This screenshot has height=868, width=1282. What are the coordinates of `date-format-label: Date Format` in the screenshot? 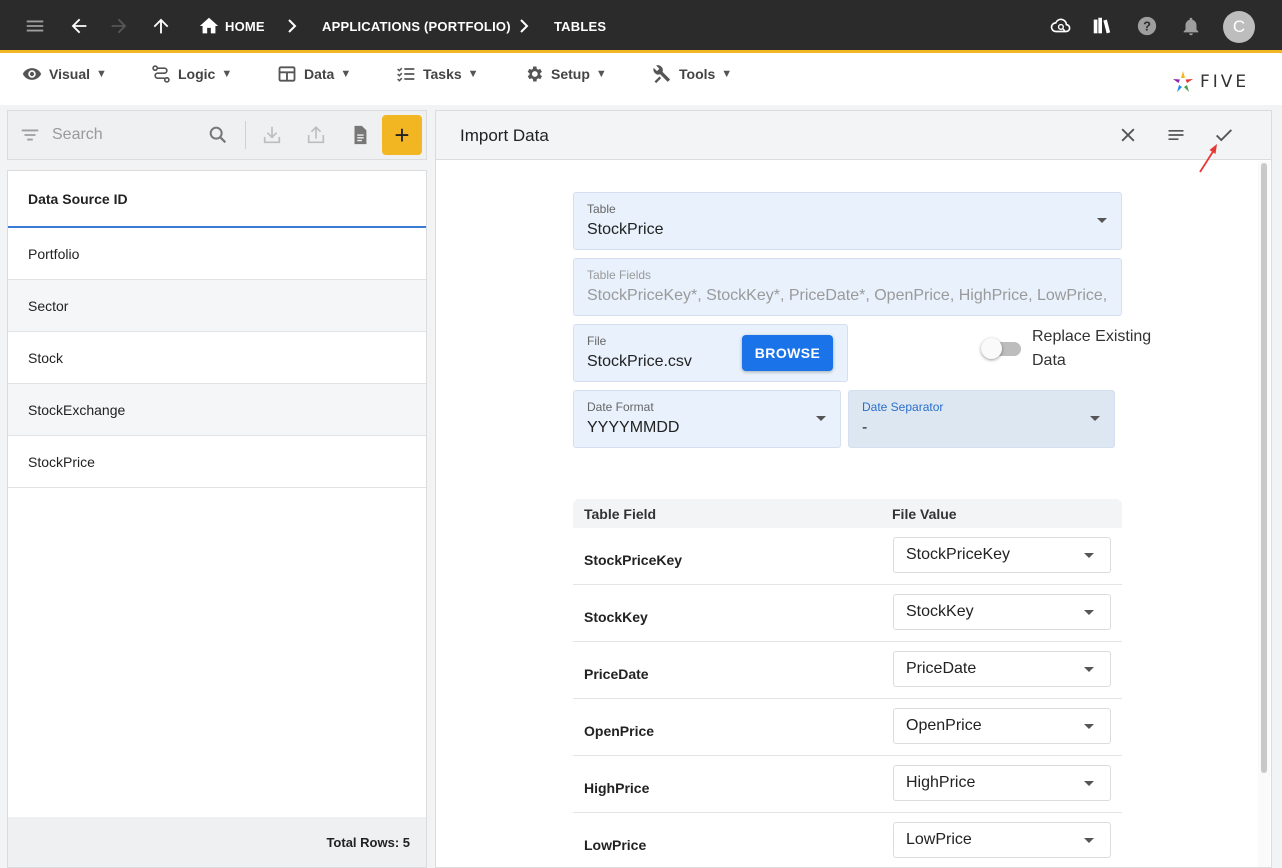 It's located at (620, 407).